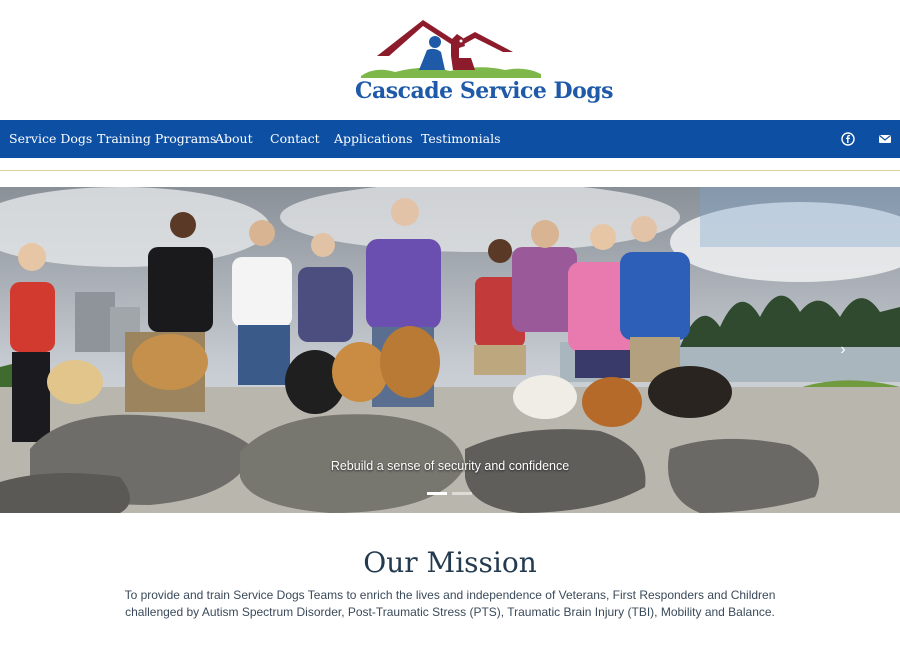  What do you see at coordinates (484, 91) in the screenshot?
I see `logo-text: Cascade Service Dogs` at bounding box center [484, 91].